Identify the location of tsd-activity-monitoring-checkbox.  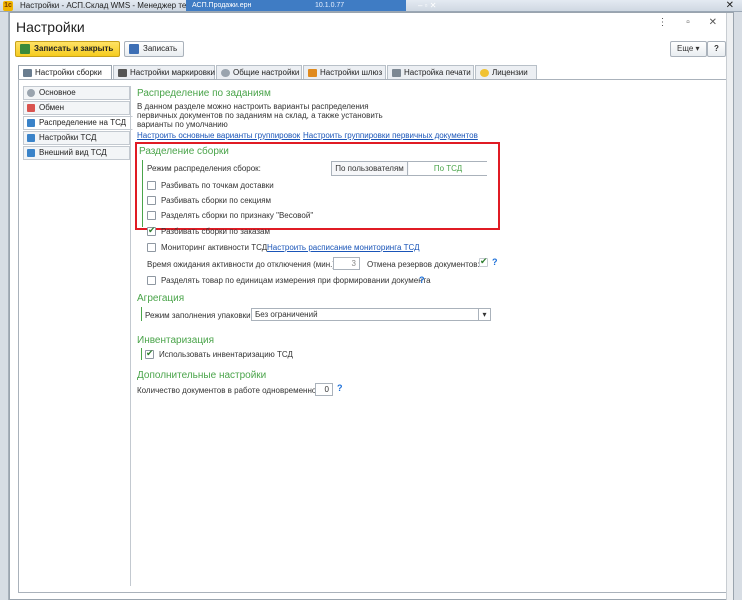
(151, 247).